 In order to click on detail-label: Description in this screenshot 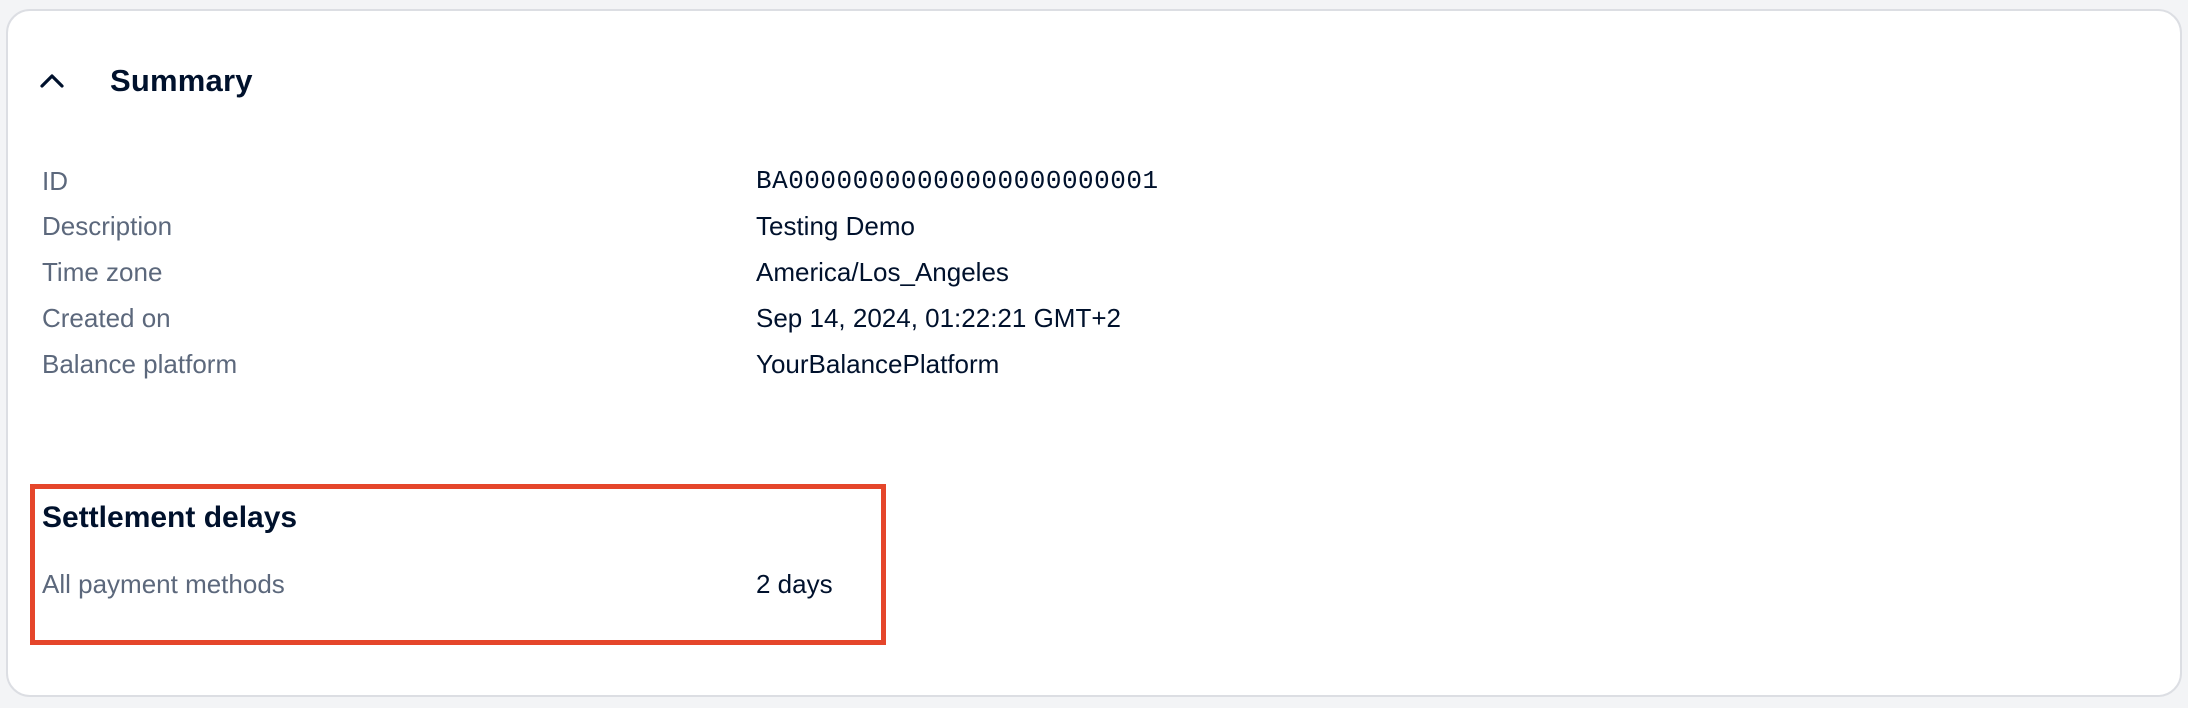, I will do `click(107, 225)`.